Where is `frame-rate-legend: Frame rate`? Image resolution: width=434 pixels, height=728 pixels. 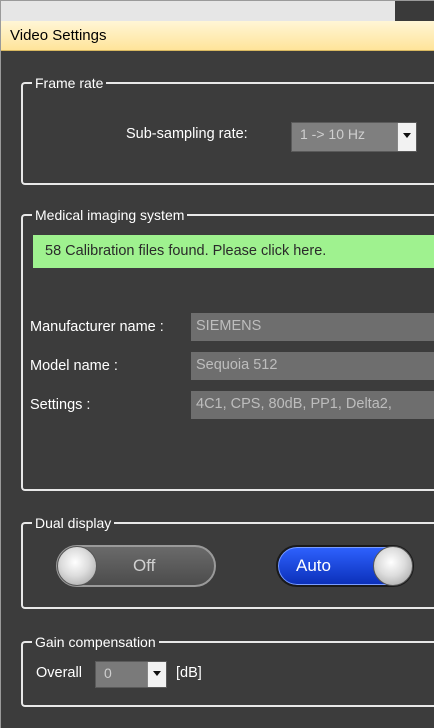
frame-rate-legend: Frame rate is located at coordinates (69, 83).